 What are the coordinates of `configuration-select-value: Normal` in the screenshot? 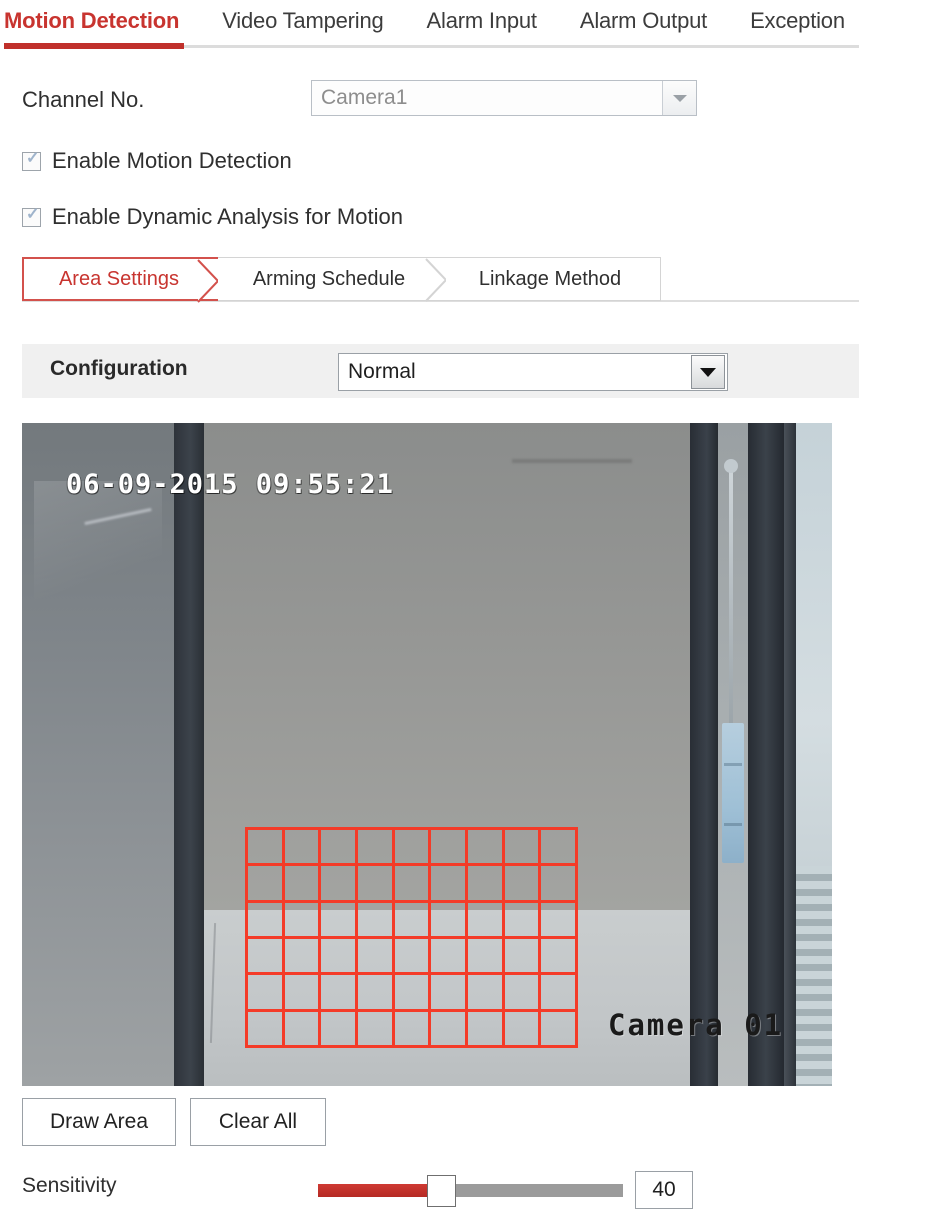 It's located at (382, 371).